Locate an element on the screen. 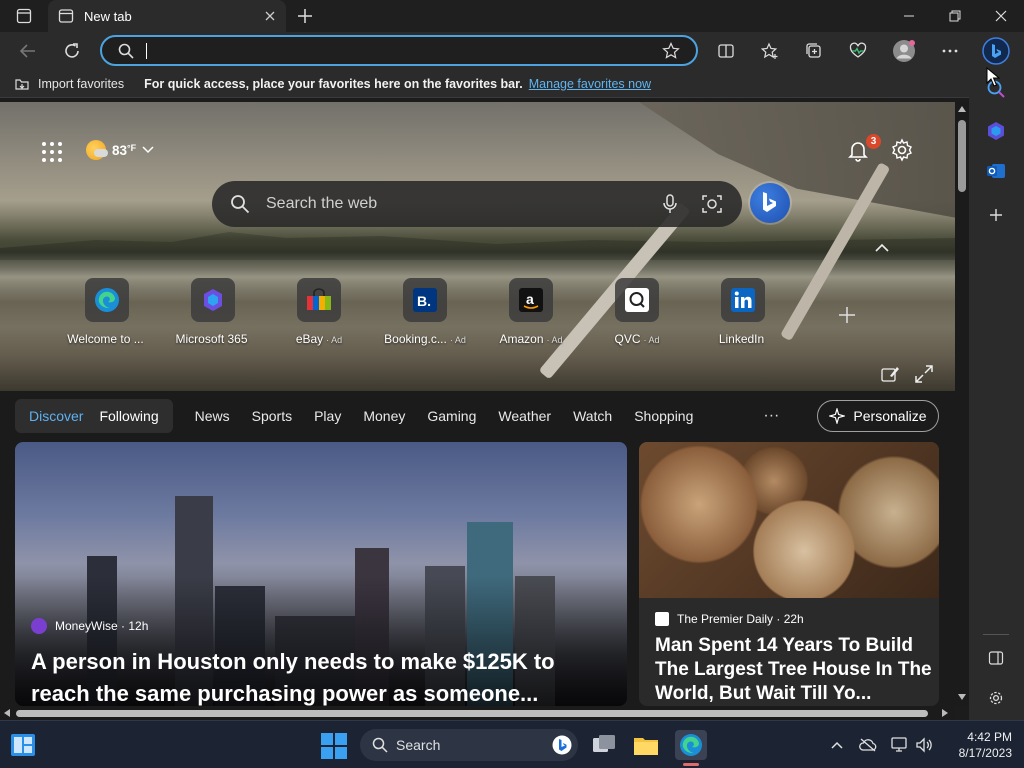  taskbar-clock: 4:42 PM 8/17/2023 is located at coordinates (979, 745).